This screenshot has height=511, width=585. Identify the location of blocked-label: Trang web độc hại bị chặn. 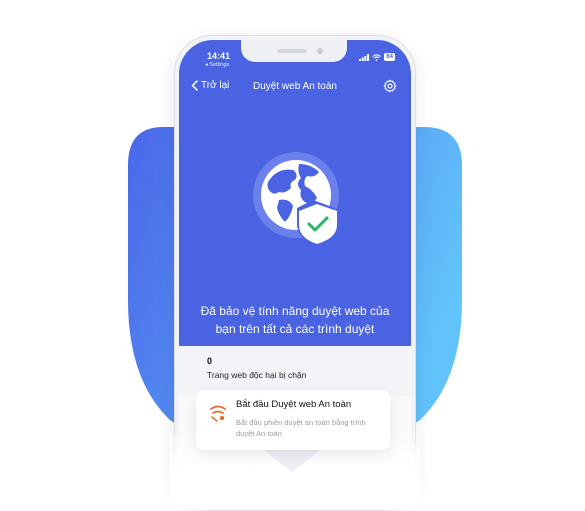
(257, 375).